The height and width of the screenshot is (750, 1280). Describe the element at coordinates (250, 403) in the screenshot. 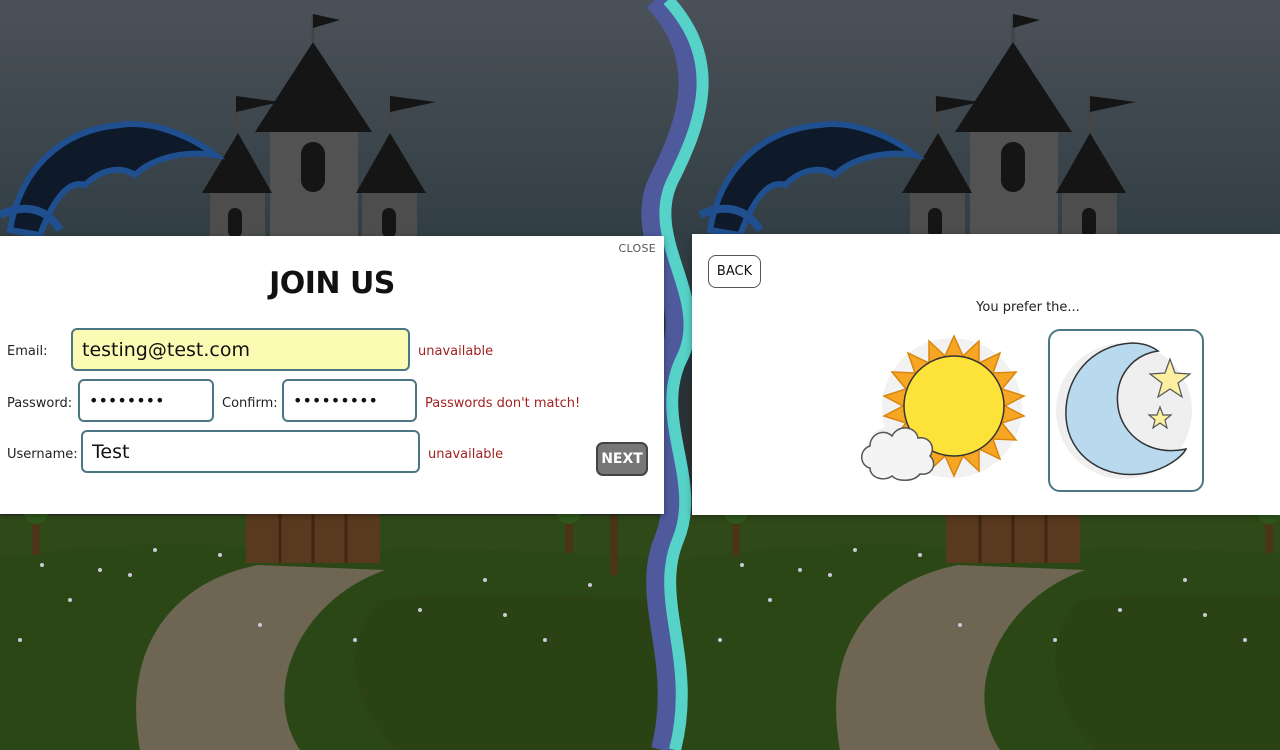

I see `confirm-label: Confirm:` at that location.